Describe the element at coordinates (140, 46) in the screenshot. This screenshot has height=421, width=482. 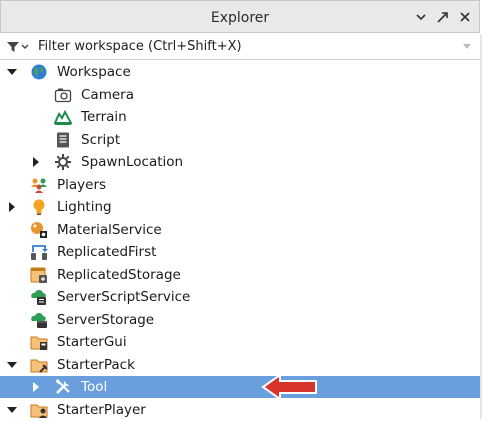
I see `filter-input: Filter workspace (Ctrl+Shift+X)` at that location.